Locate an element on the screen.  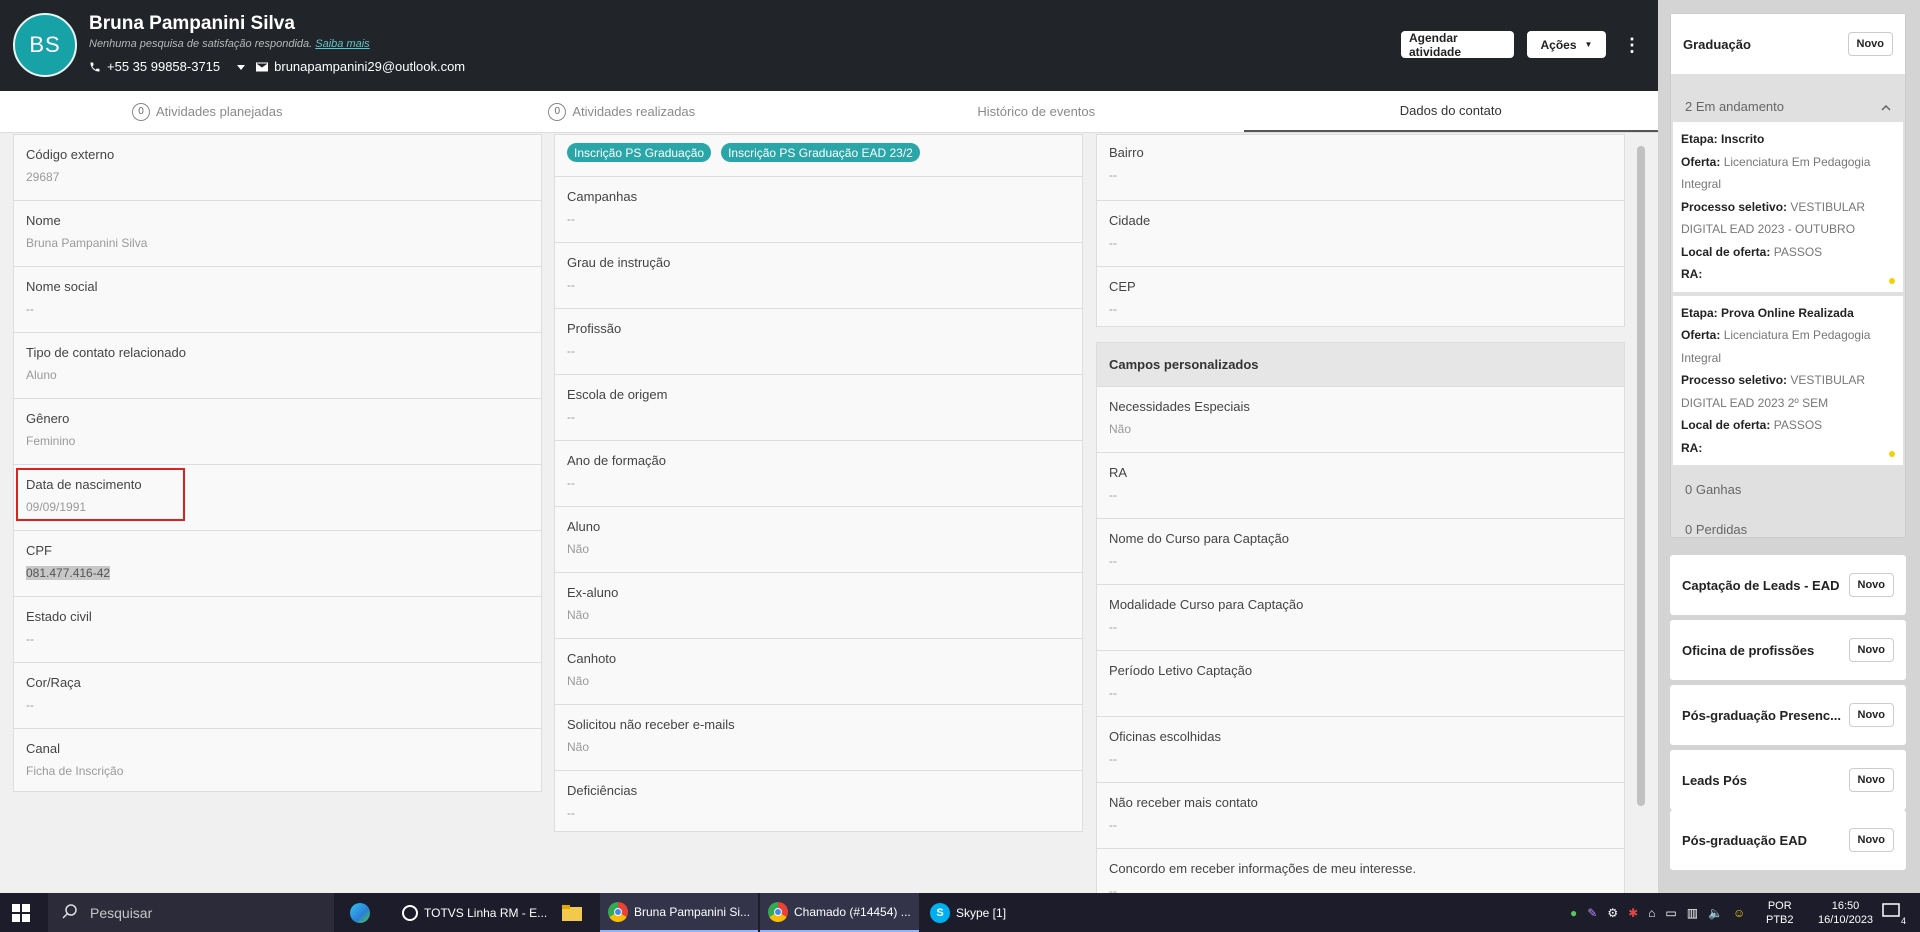
field-course-name: Nome do Curso para Captação -- is located at coordinates (1360, 552).